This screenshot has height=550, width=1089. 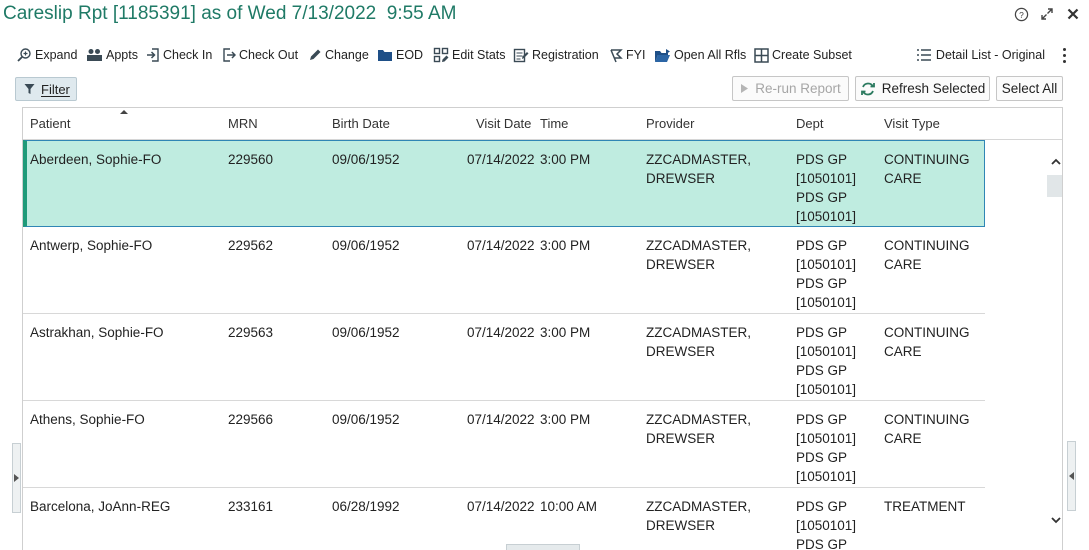 I want to click on rerun-report-label: Re-run Report, so click(x=798, y=88).